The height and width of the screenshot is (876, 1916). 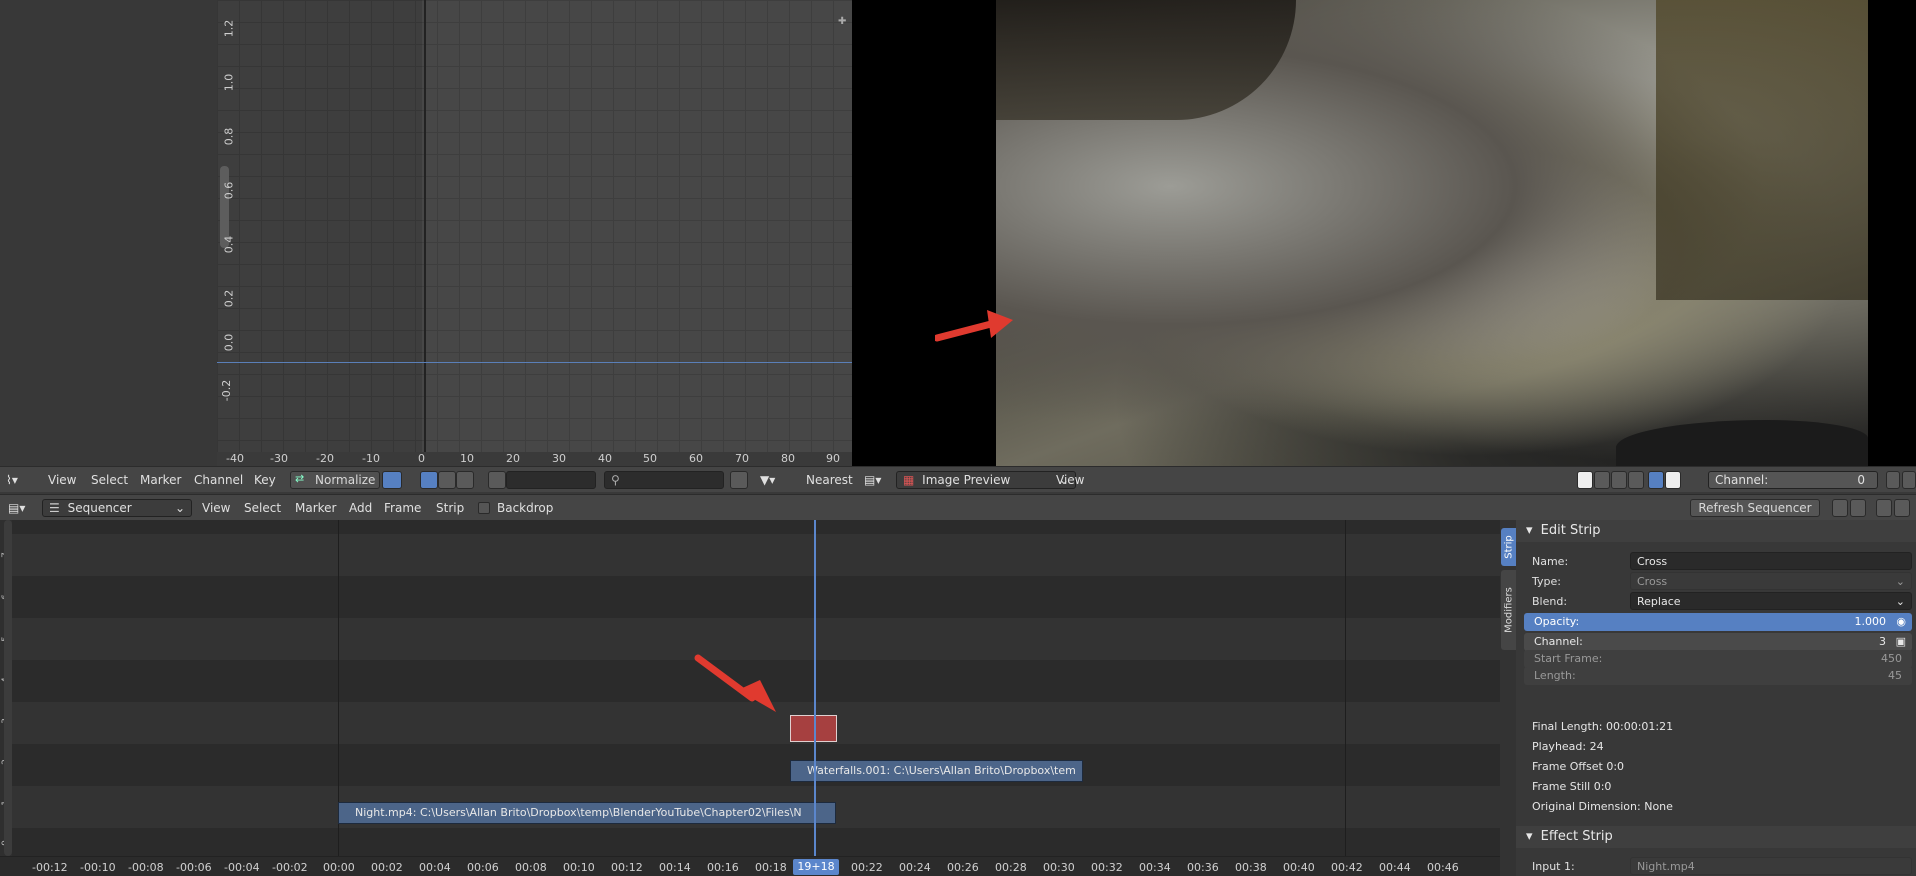 I want to click on search-field: ⚲, so click(x=664, y=480).